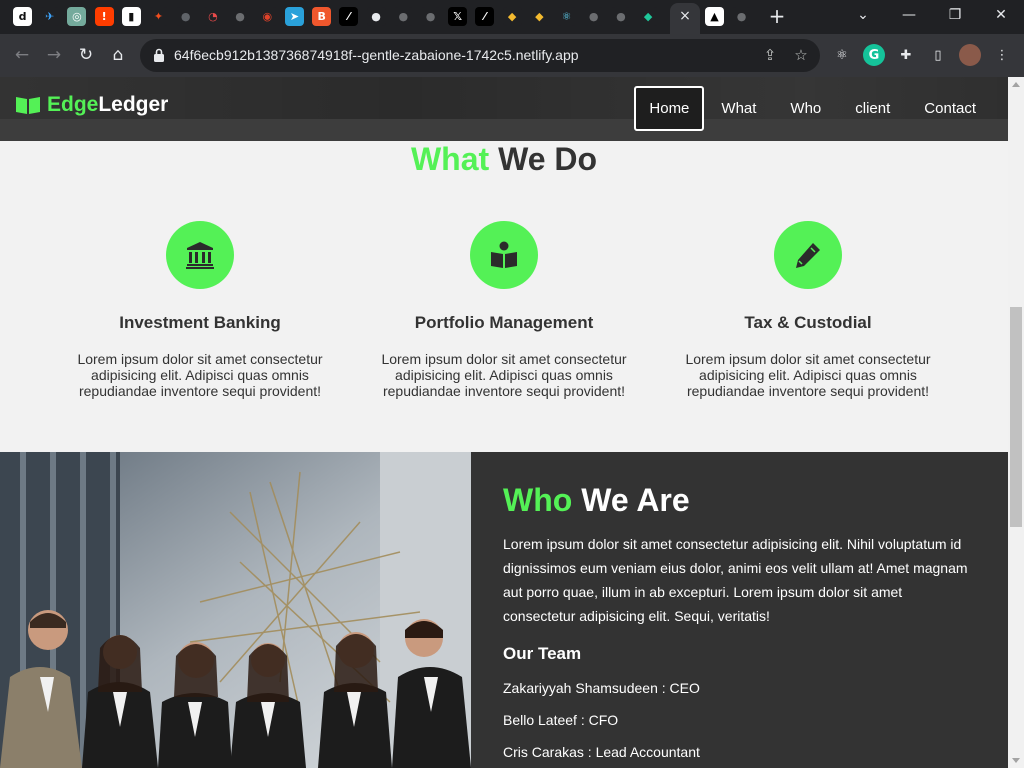 This screenshot has width=1024, height=768. Describe the element at coordinates (1002, 55) in the screenshot. I see `browser-menu-icon: ⋮` at that location.